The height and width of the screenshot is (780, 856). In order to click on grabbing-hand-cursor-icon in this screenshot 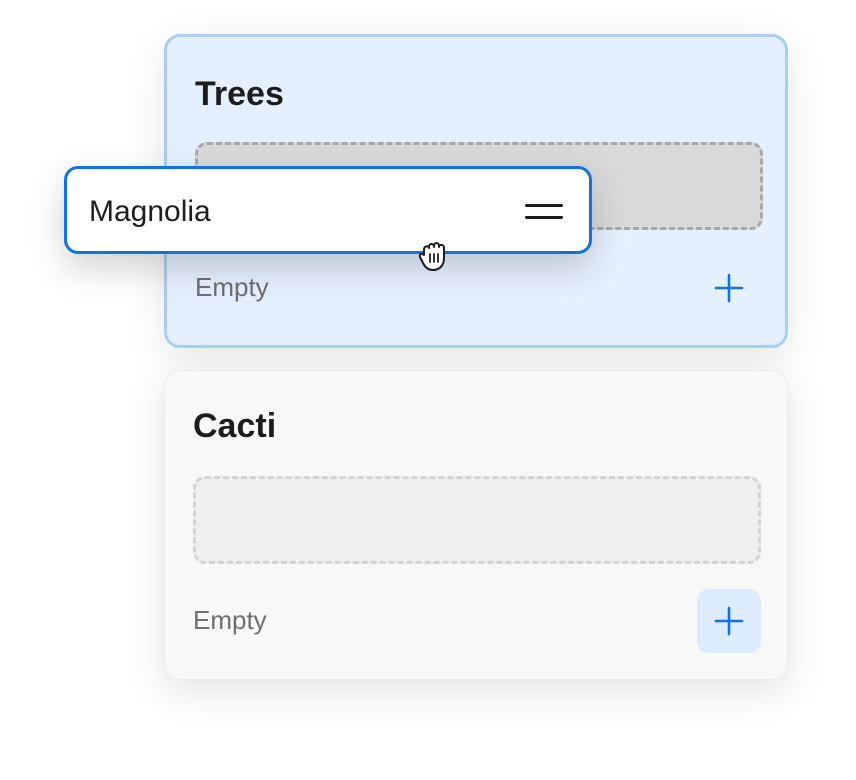, I will do `click(431, 256)`.